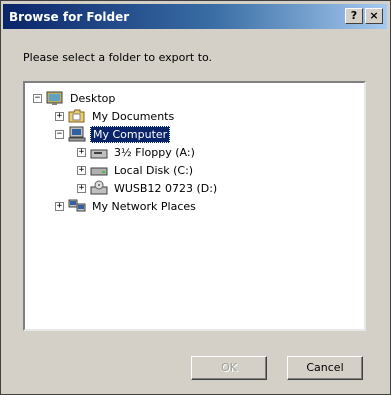  What do you see at coordinates (325, 368) in the screenshot?
I see `cancel-button: Cancel` at bounding box center [325, 368].